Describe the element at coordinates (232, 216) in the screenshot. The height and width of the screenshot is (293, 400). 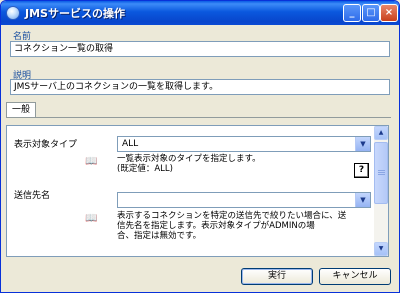
I see `destination-desc-line1: 表示するコネクションを特定の送信先で絞りたい場合に、送` at that location.